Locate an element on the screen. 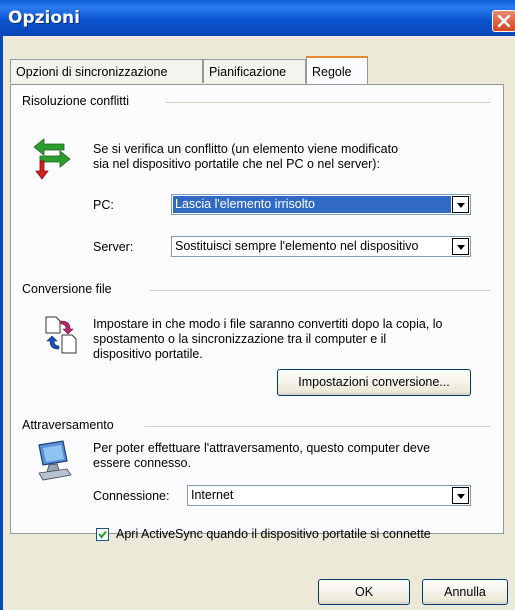 This screenshot has height=610, width=515. window-frame is located at coordinates (1, 323).